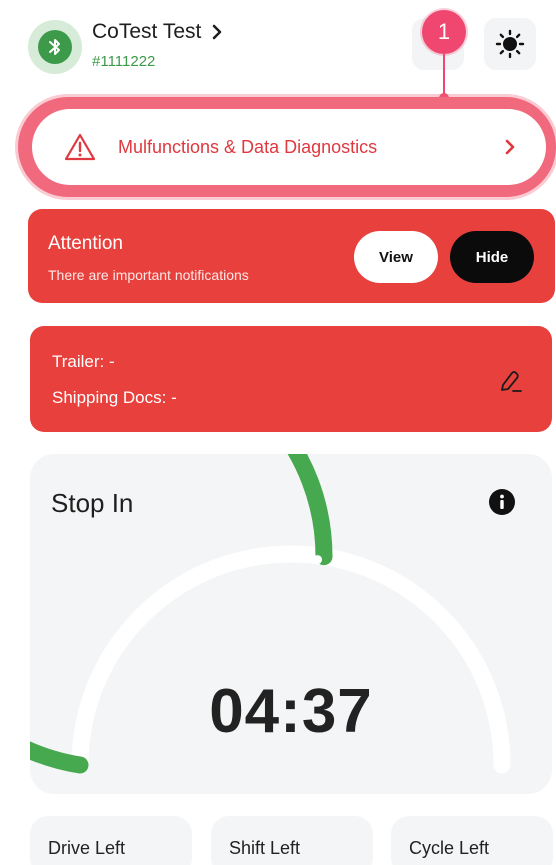 The height and width of the screenshot is (865, 556). I want to click on attention-title: Attention, so click(85, 243).